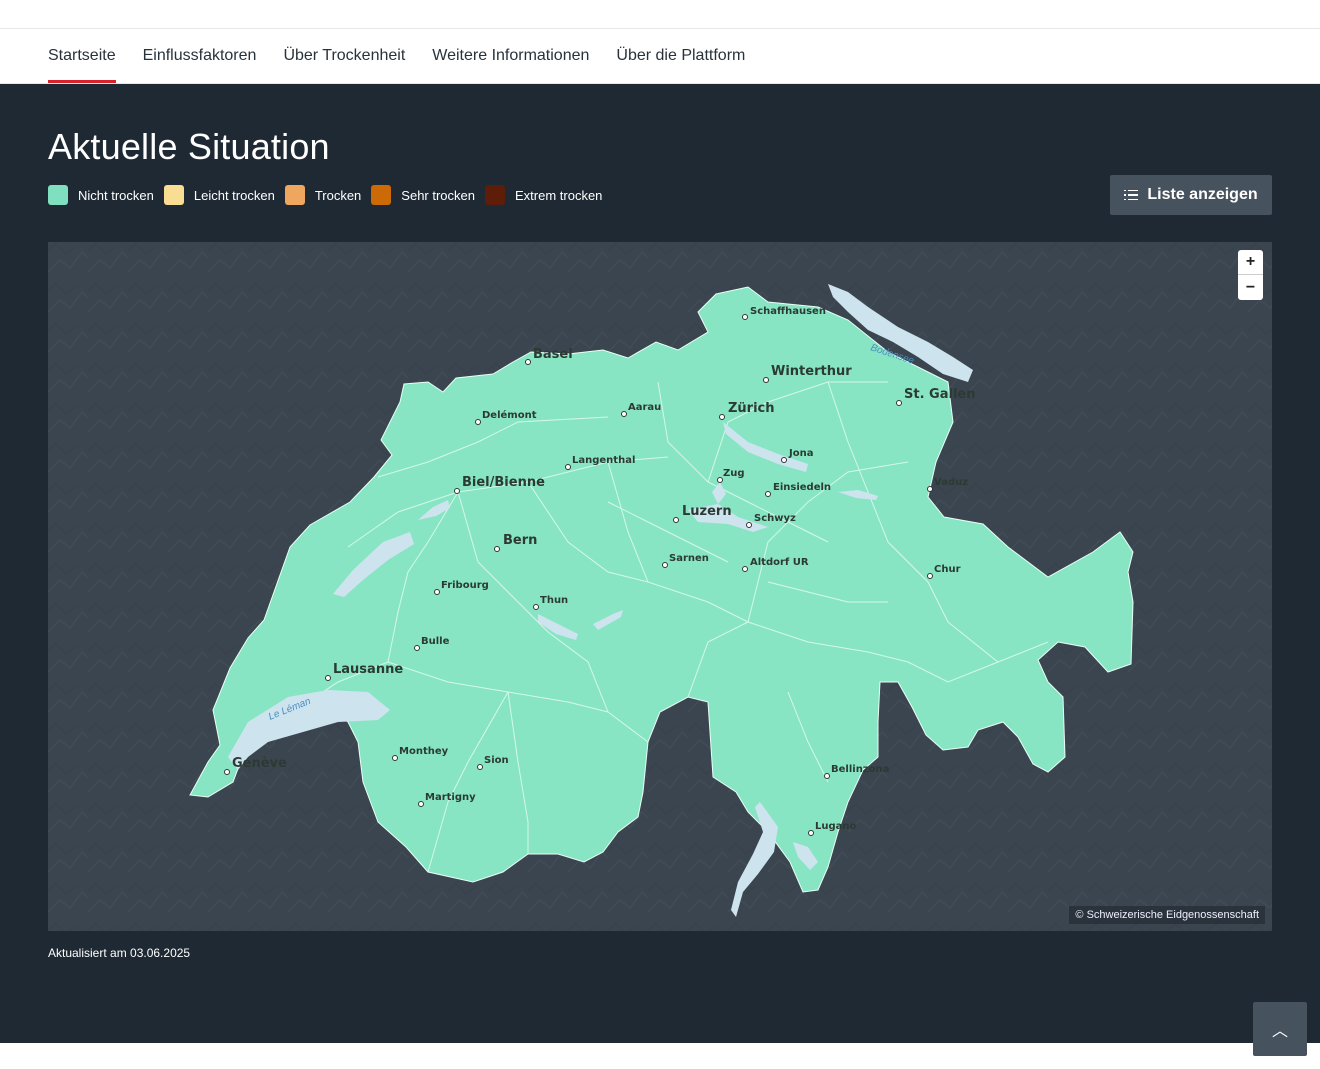 The width and height of the screenshot is (1320, 1069). I want to click on svg-text: Altdorf UR, so click(779, 562).